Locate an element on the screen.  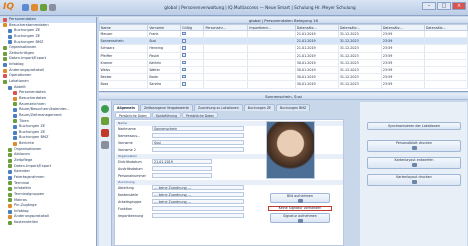
table-cell: Meuser is located at coordinates (124, 34).